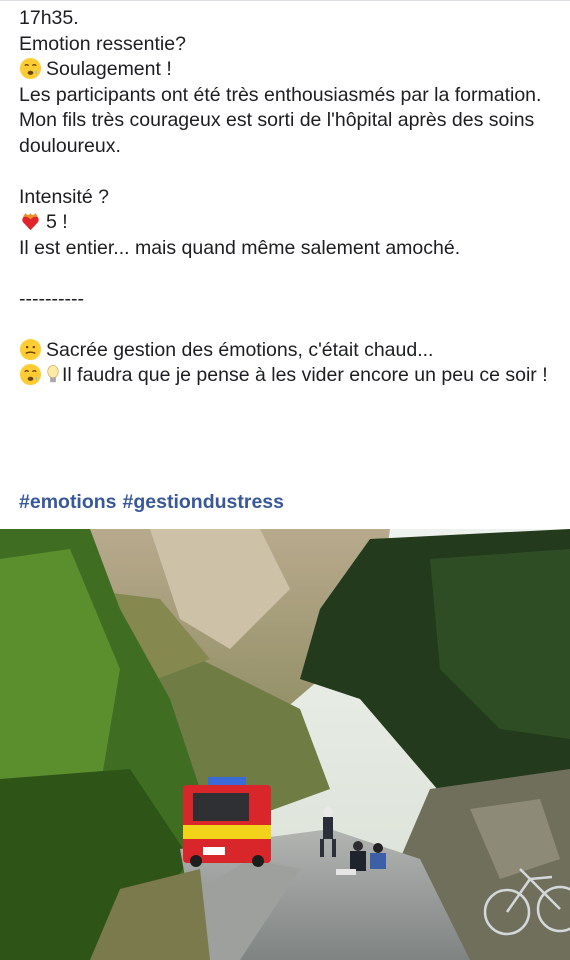  Describe the element at coordinates (49, 18) in the screenshot. I see `post-time-line: 17h35.` at that location.